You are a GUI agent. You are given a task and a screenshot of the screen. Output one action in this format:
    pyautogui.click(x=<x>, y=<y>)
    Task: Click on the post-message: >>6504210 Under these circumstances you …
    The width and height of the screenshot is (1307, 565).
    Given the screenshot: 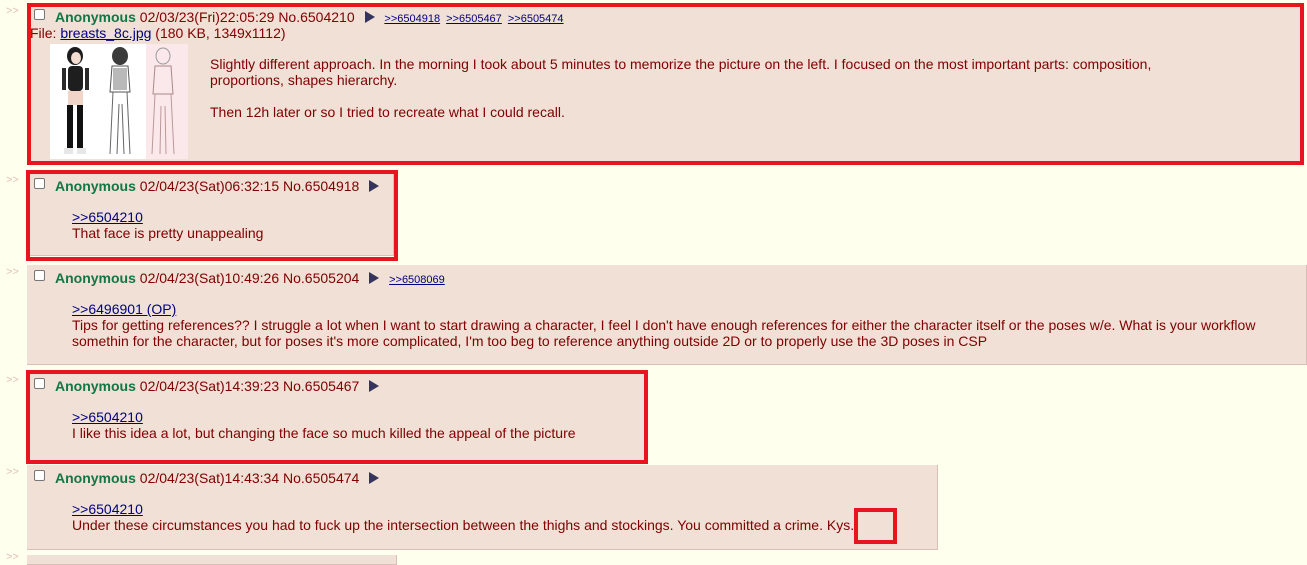 What is the action you would take?
    pyautogui.click(x=463, y=517)
    